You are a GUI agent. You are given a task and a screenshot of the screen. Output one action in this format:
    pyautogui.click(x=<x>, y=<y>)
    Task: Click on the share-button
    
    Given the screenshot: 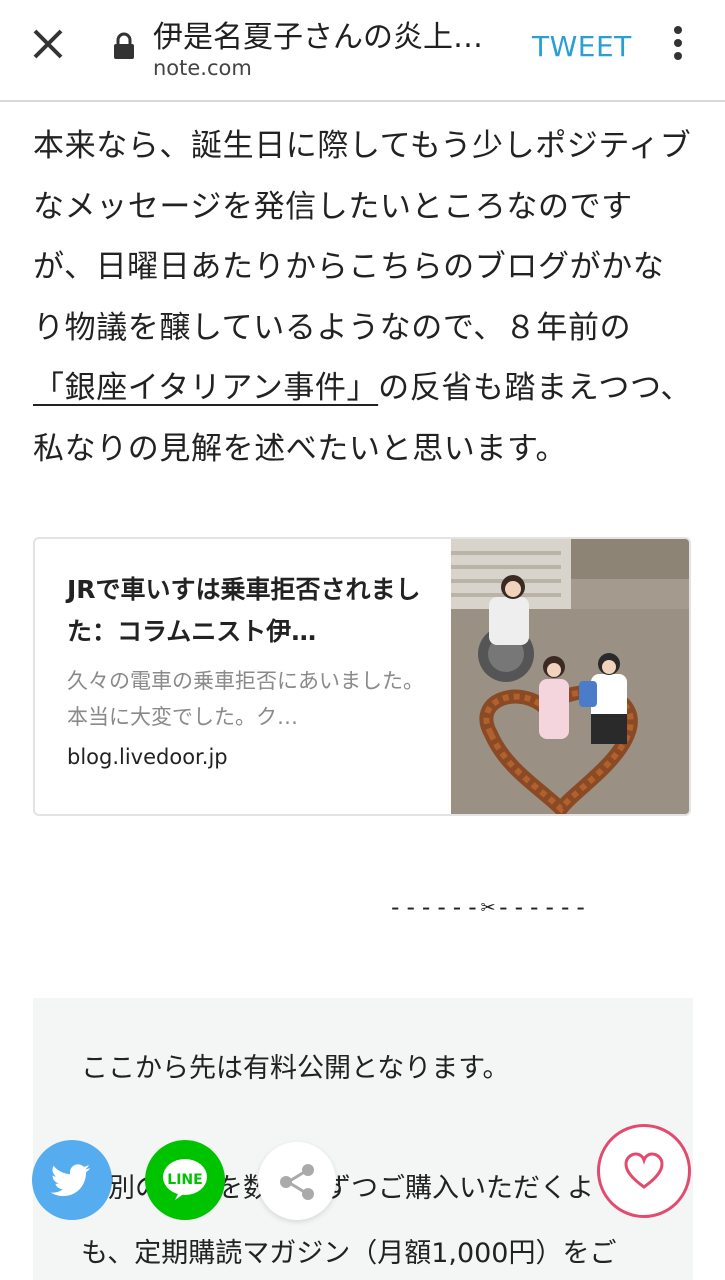 What is the action you would take?
    pyautogui.click(x=297, y=1181)
    